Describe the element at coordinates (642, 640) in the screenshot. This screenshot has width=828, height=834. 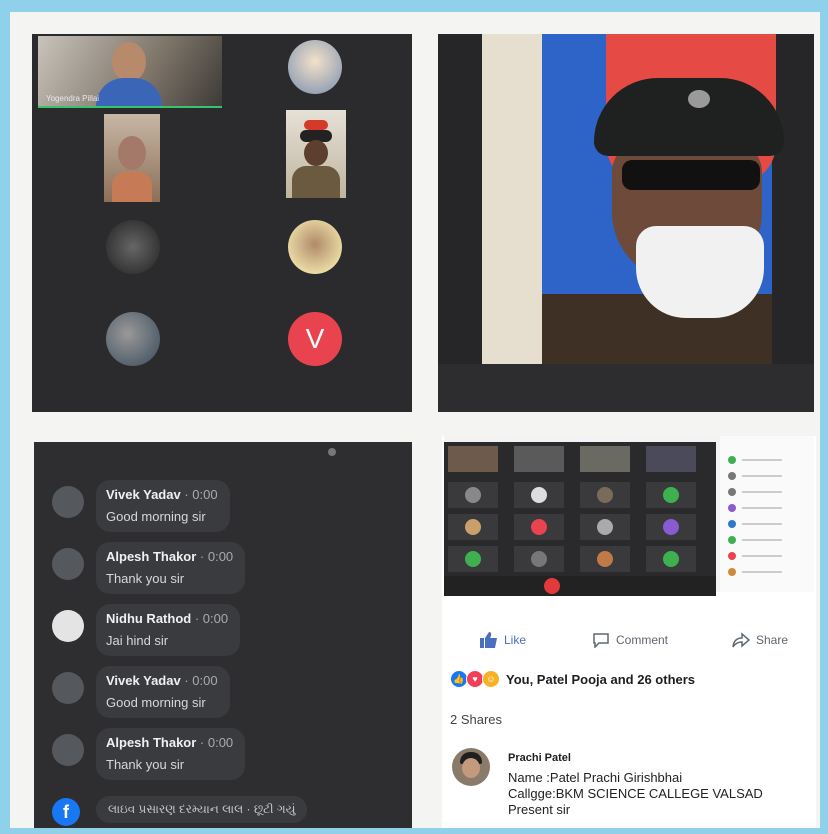
I see `comment-label: Comment` at that location.